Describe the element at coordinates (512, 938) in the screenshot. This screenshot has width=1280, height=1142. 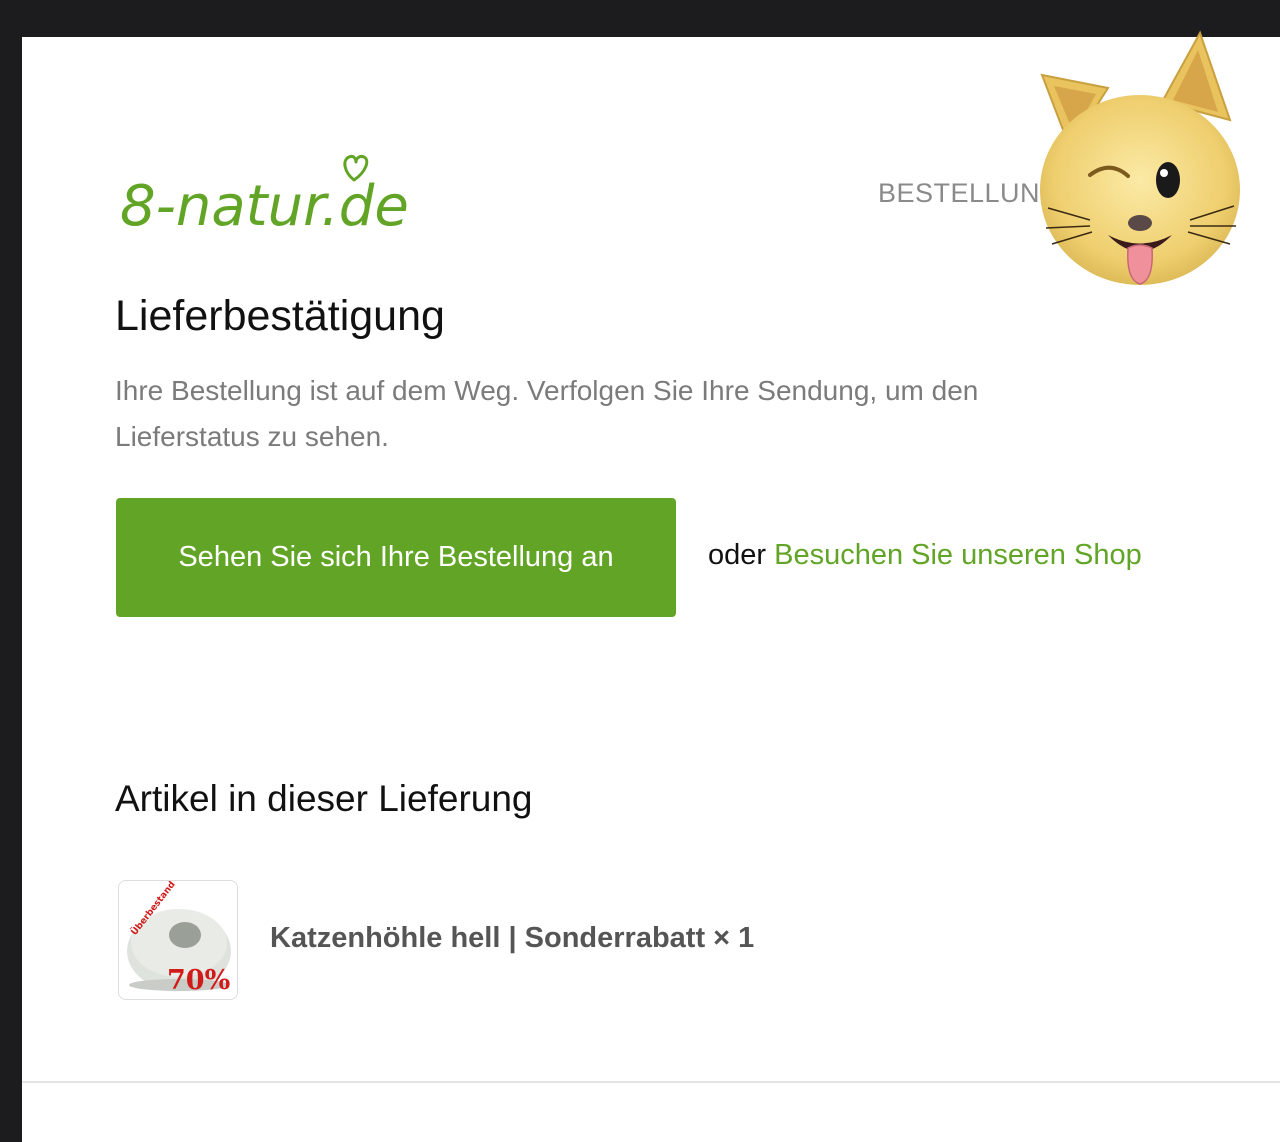
I see `product-name: Katzenhöhle hell | Sonderrabatt × 1` at that location.